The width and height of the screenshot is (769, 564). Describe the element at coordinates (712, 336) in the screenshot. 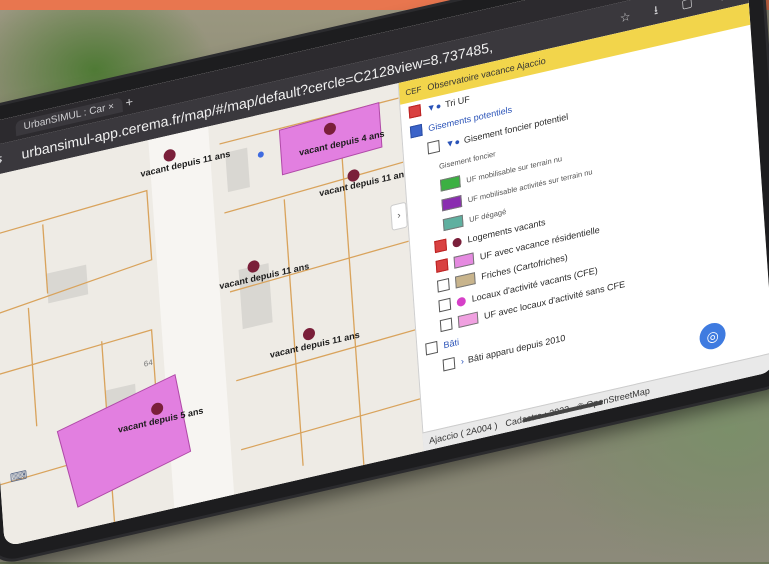

I see `locate-icon: ◎` at that location.